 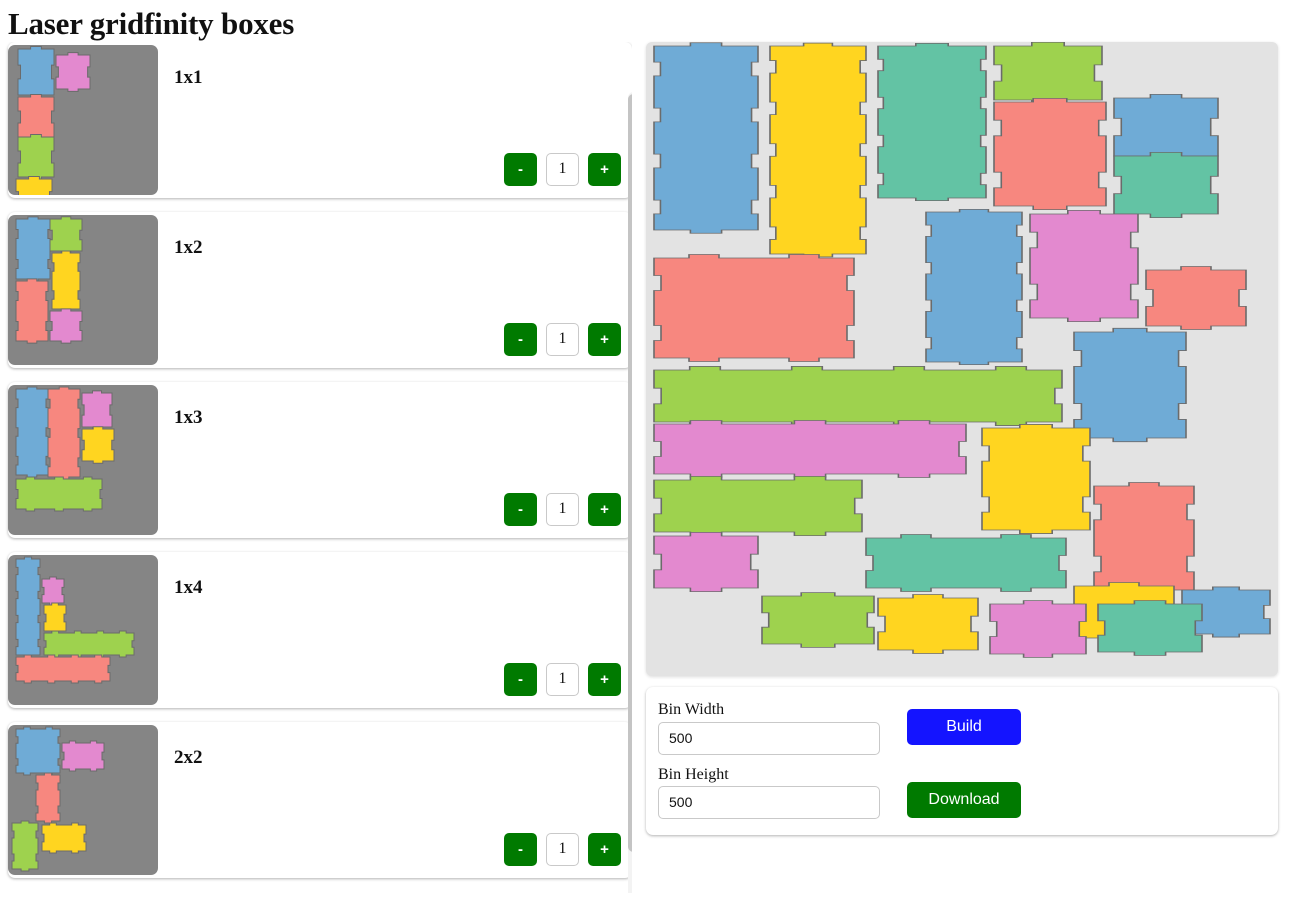 What do you see at coordinates (188, 757) in the screenshot?
I see `box-size-label: 2x2` at bounding box center [188, 757].